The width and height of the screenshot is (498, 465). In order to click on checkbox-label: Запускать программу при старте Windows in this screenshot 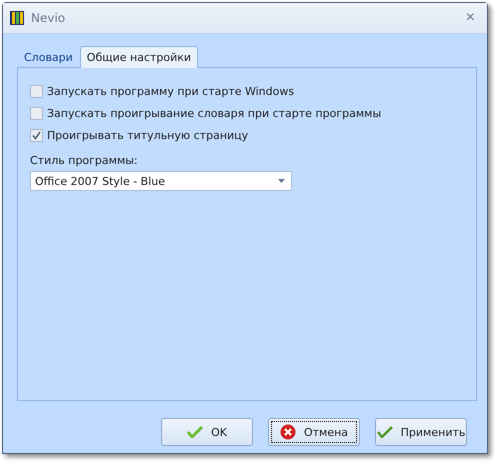, I will do `click(170, 91)`.